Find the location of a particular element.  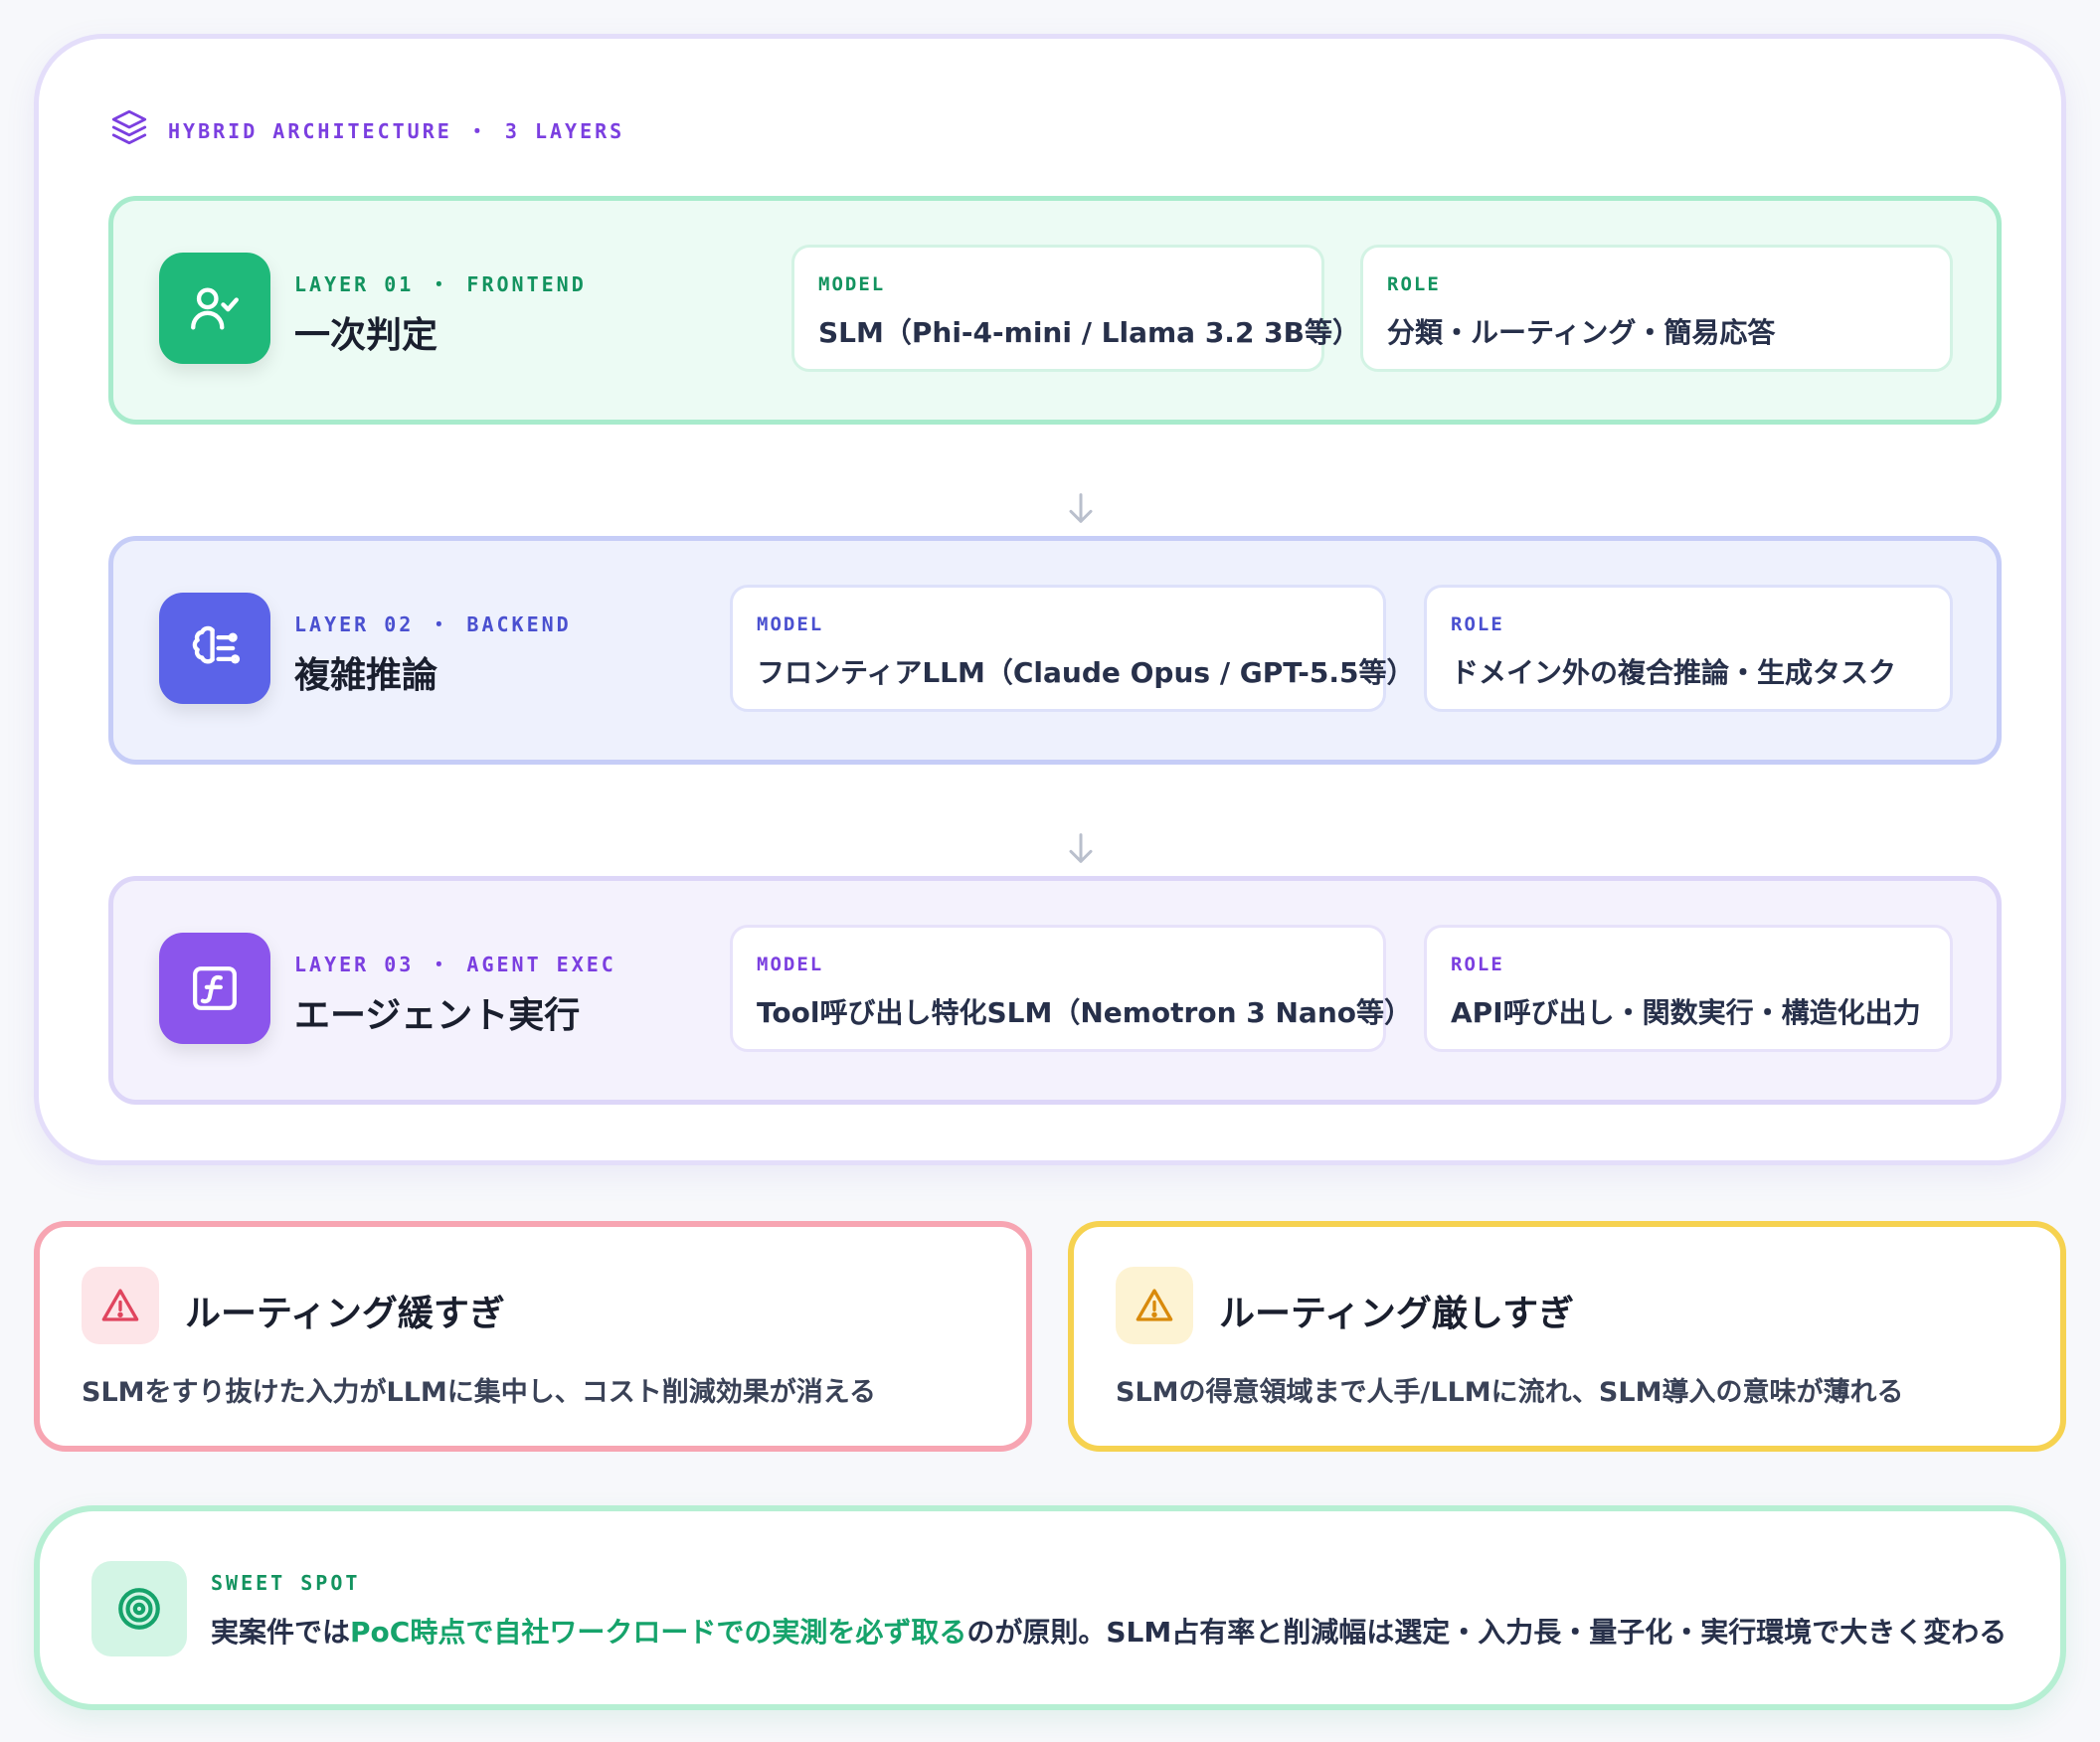

warning-title: ルーティング緩すぎ is located at coordinates (345, 1314).